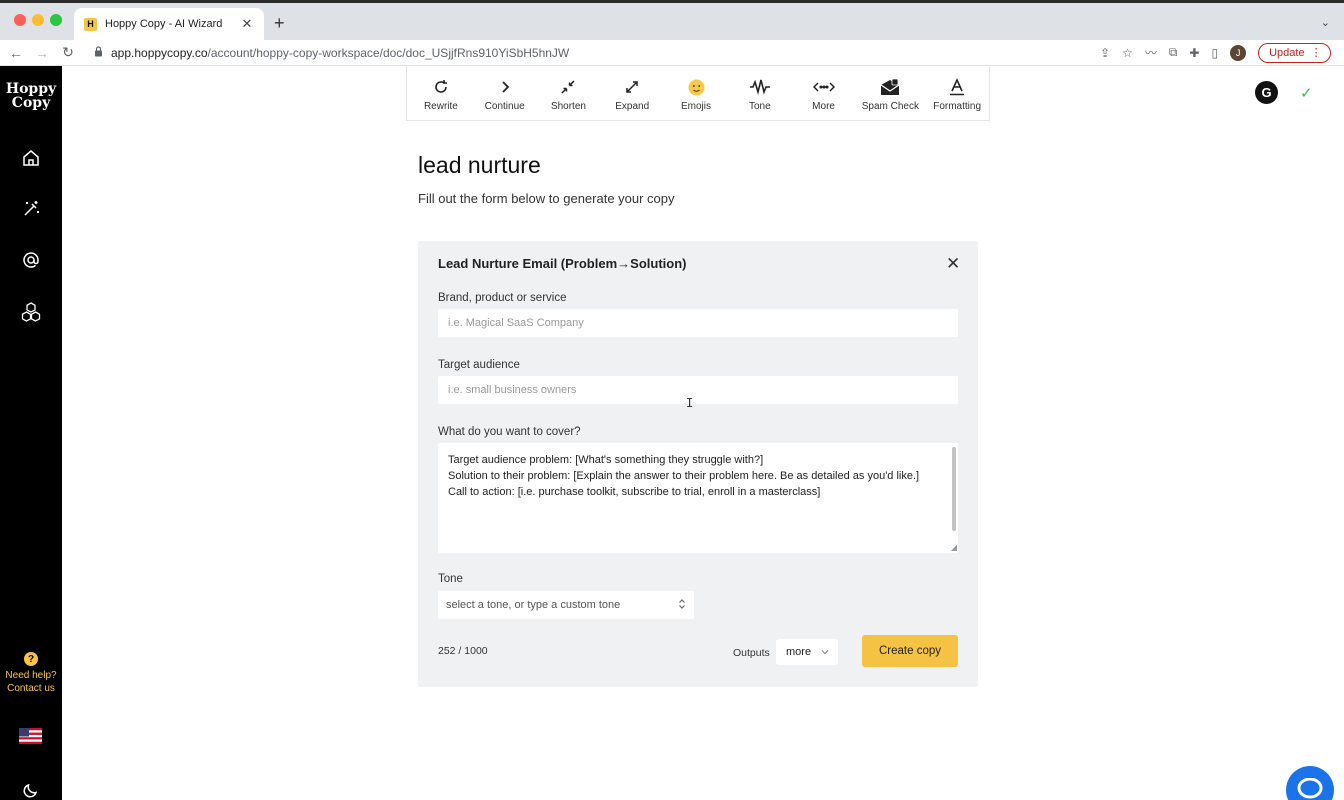 The height and width of the screenshot is (800, 1344). Describe the element at coordinates (479, 165) in the screenshot. I see `page-title: lead nurture` at that location.